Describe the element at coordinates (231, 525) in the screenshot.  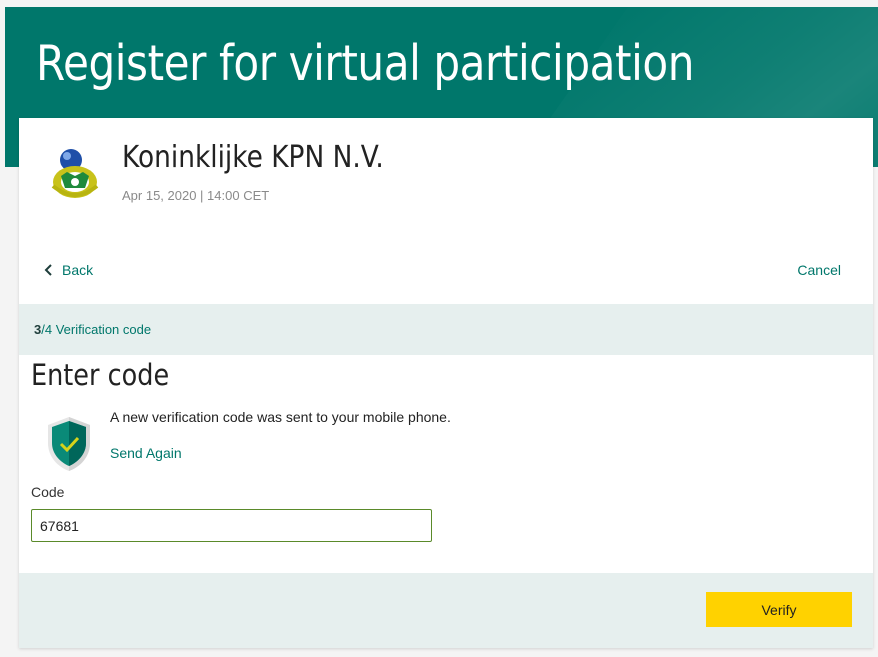
I see `code-input` at that location.